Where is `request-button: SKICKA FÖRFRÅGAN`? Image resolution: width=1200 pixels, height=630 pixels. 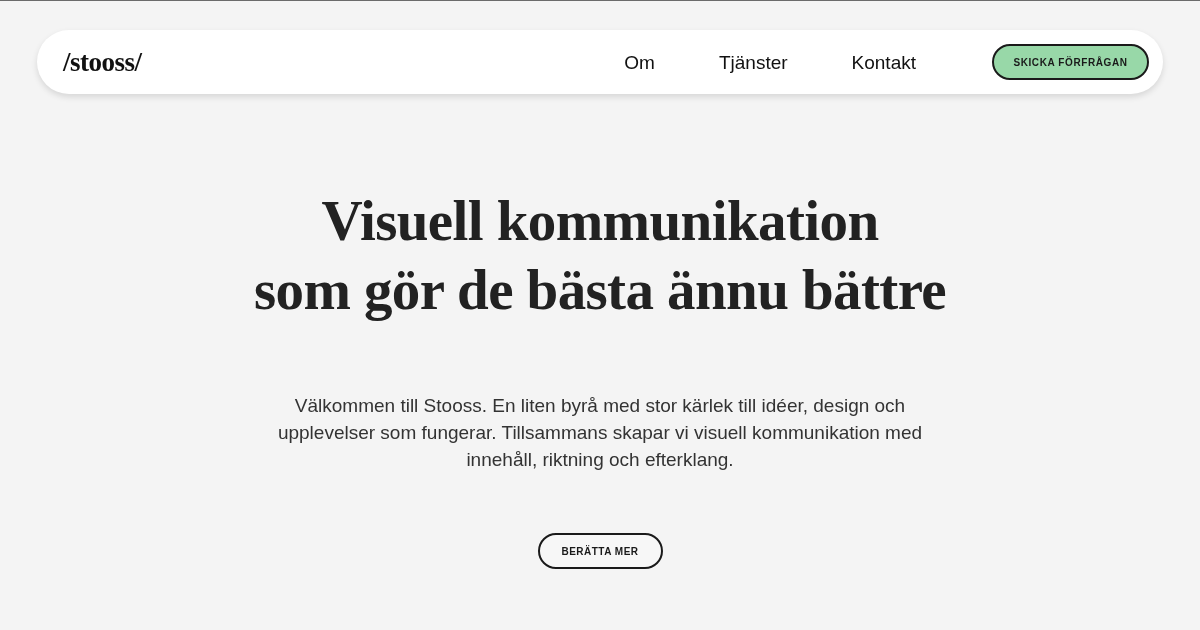 request-button: SKICKA FÖRFRÅGAN is located at coordinates (1070, 62).